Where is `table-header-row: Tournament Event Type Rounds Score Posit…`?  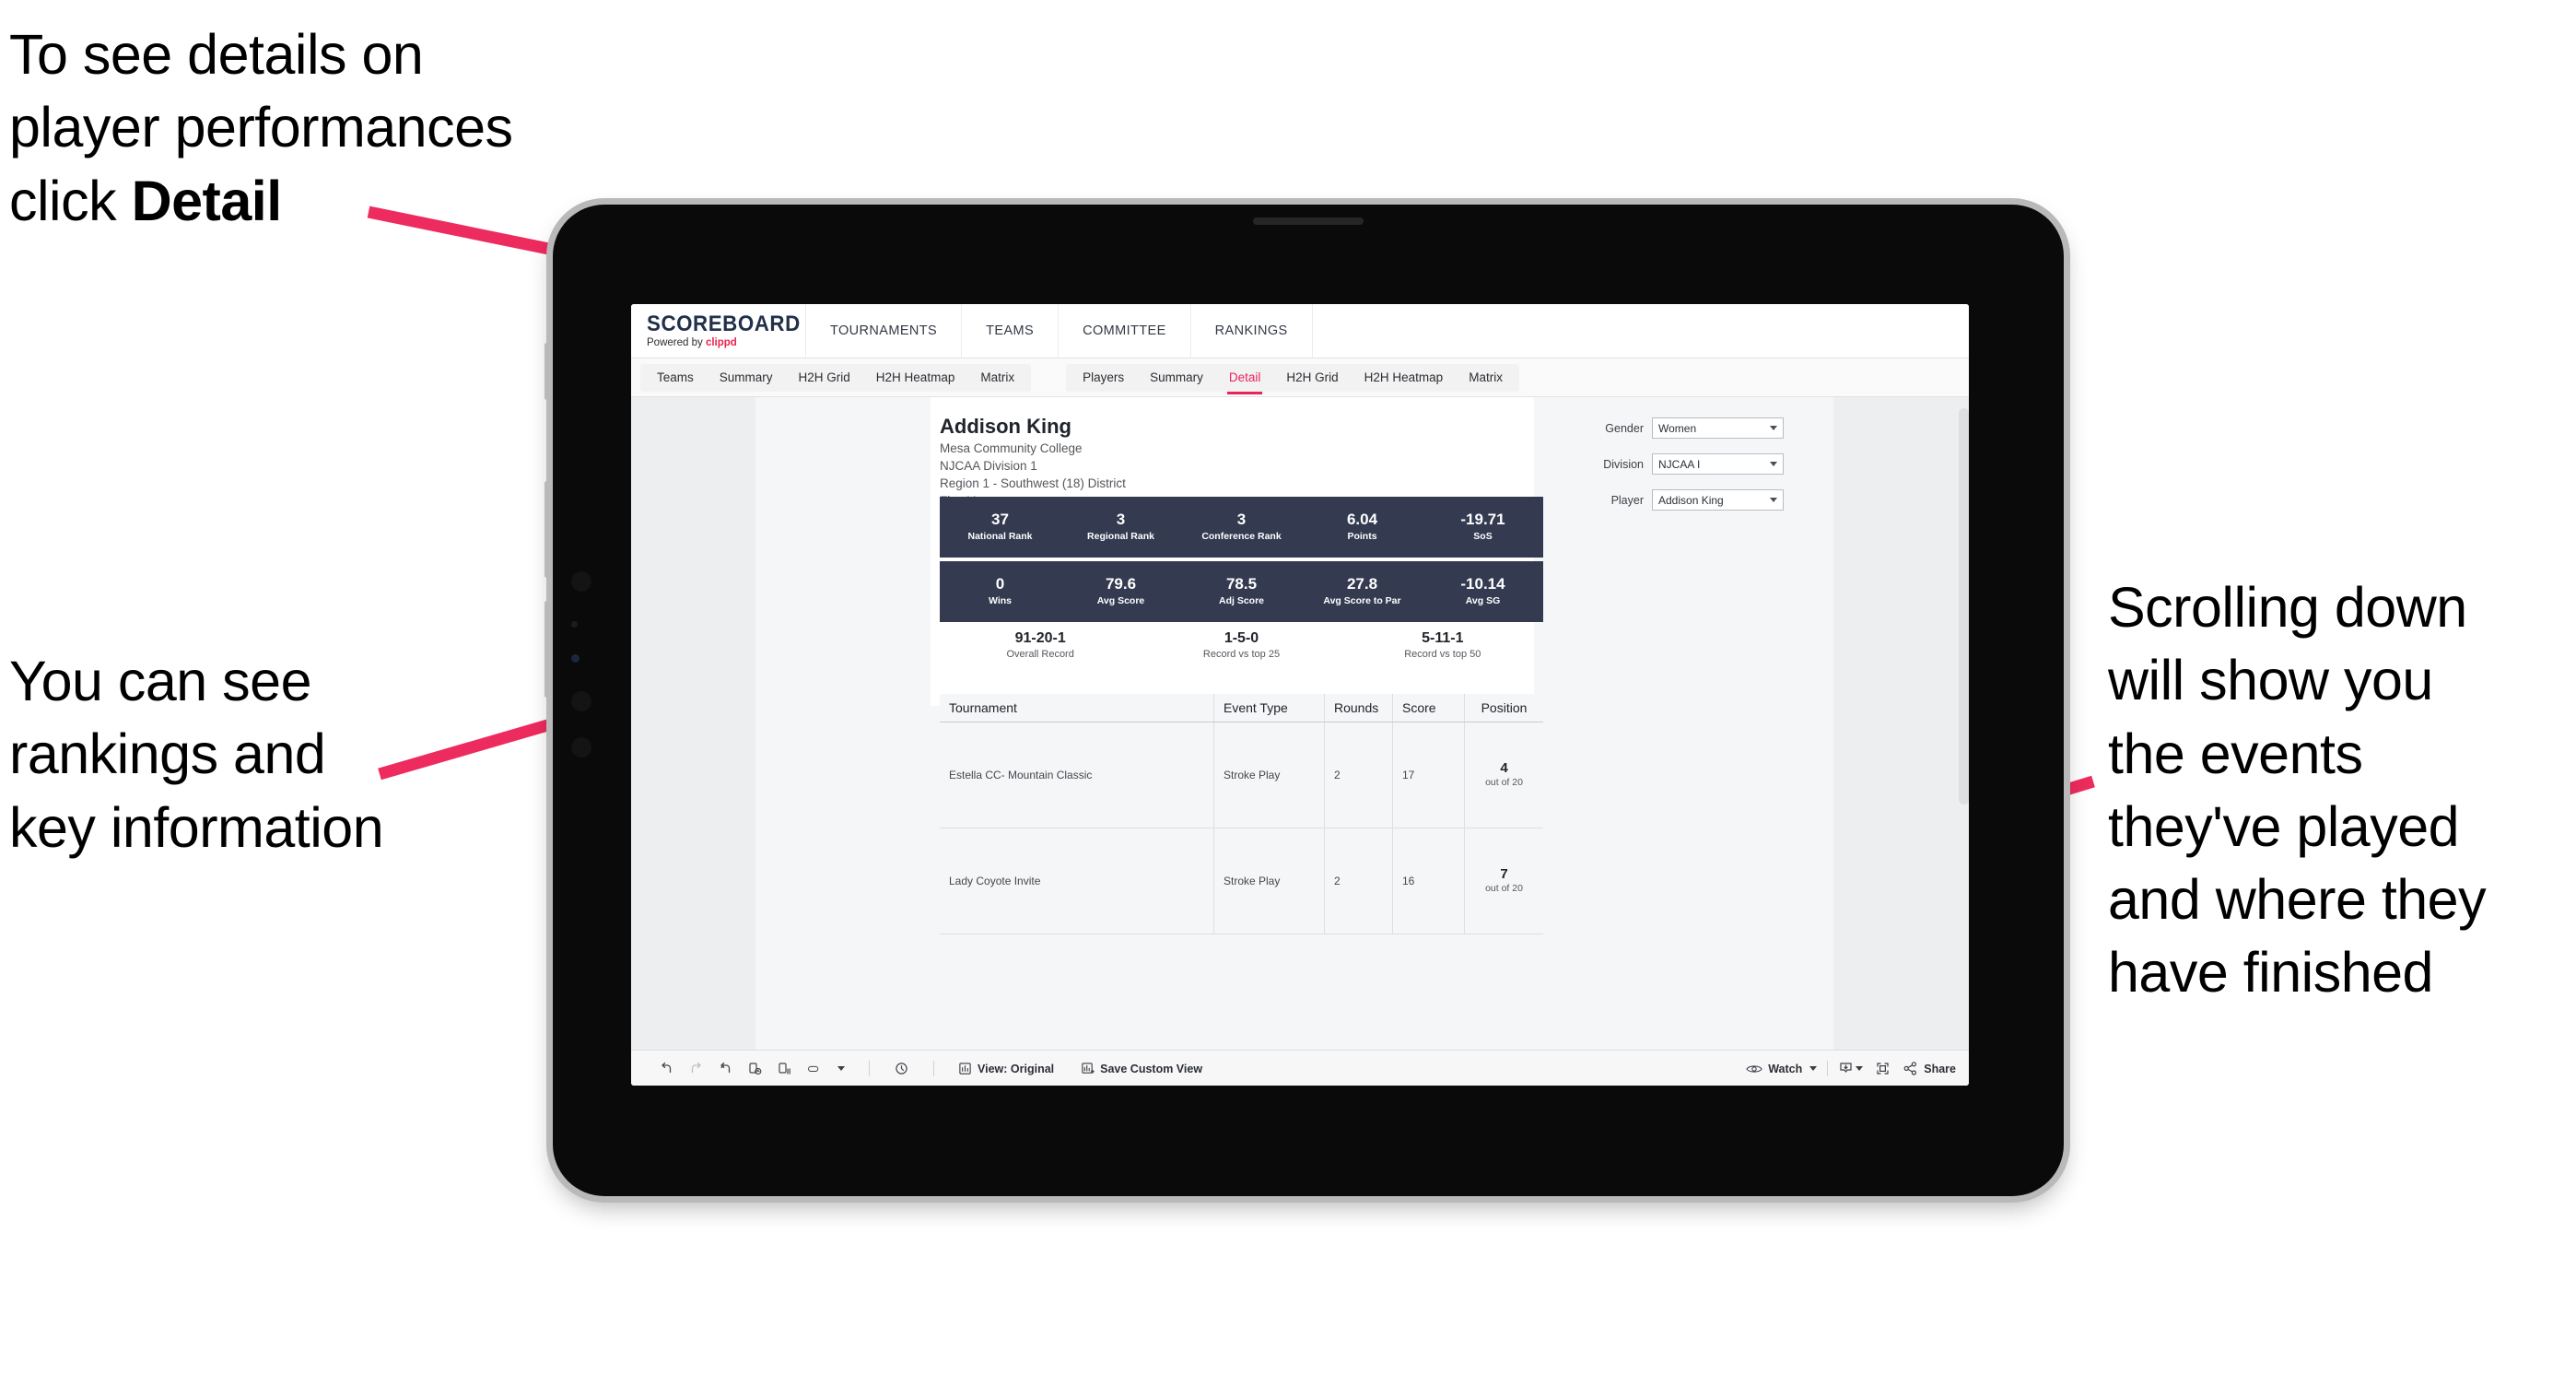 table-header-row: Tournament Event Type Rounds Score Posit… is located at coordinates (1241, 708).